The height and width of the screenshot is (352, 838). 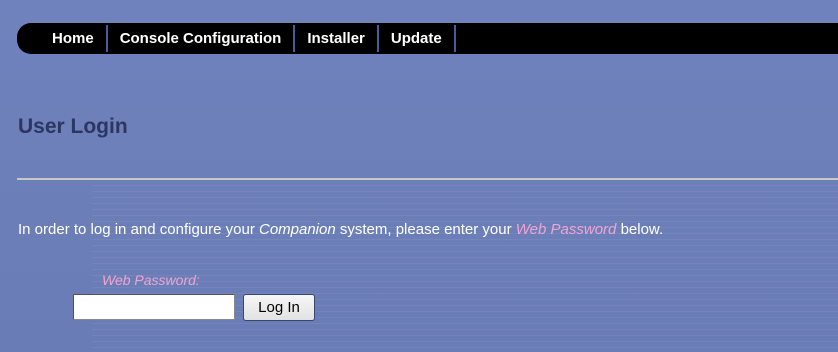 I want to click on horizontal-divider, so click(x=427, y=179).